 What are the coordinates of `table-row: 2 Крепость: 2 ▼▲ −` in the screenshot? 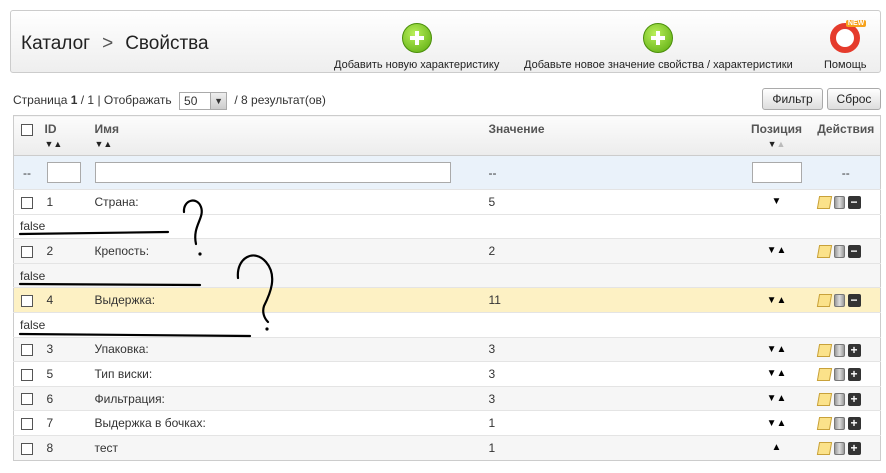 It's located at (447, 251).